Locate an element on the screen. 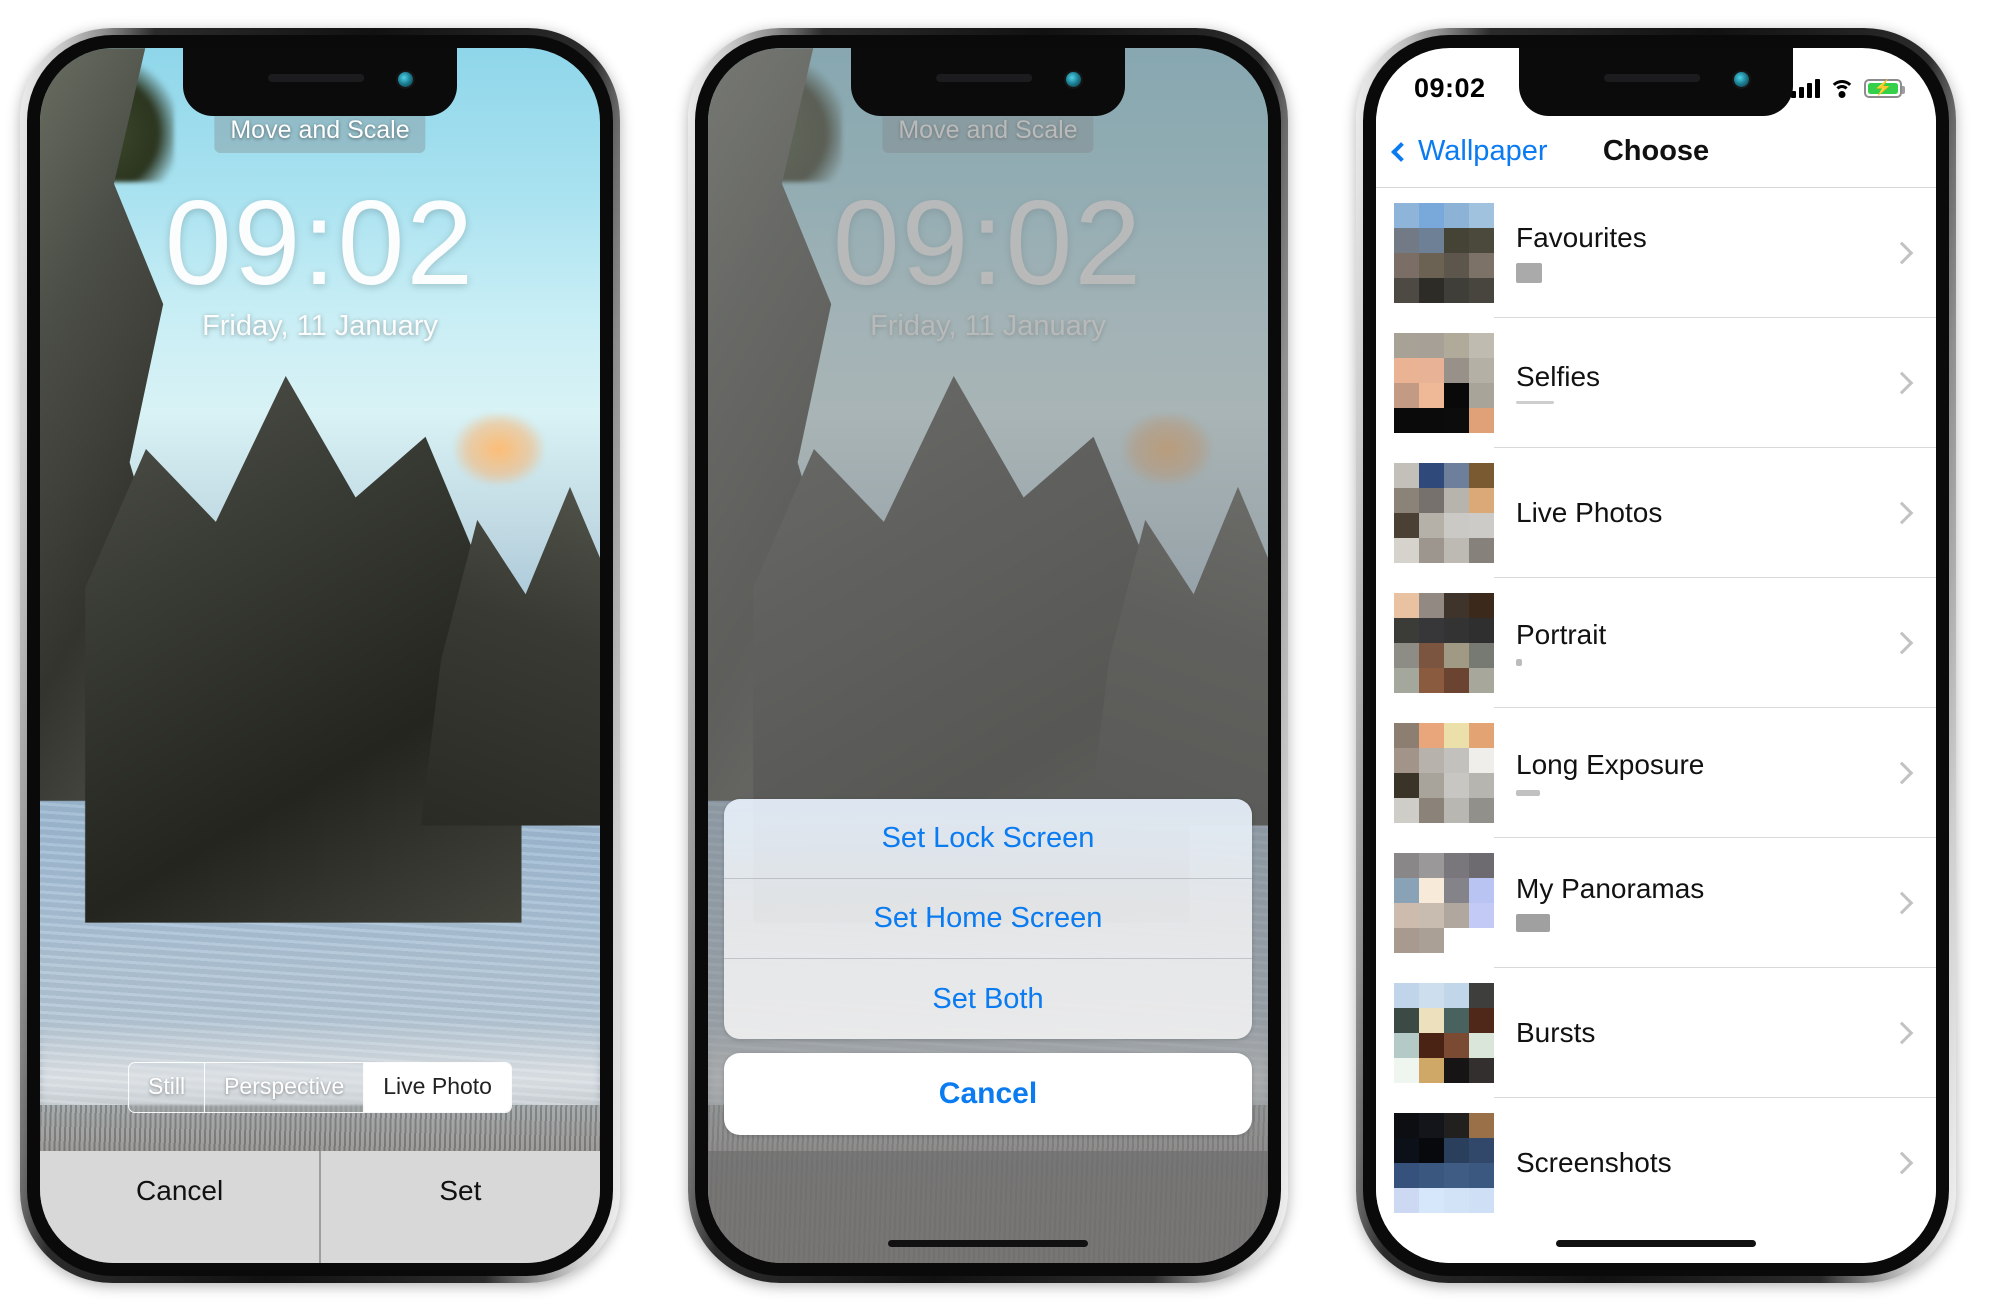 This screenshot has height=1315, width=2000. album-text: Screenshots is located at coordinates (1705, 1162).